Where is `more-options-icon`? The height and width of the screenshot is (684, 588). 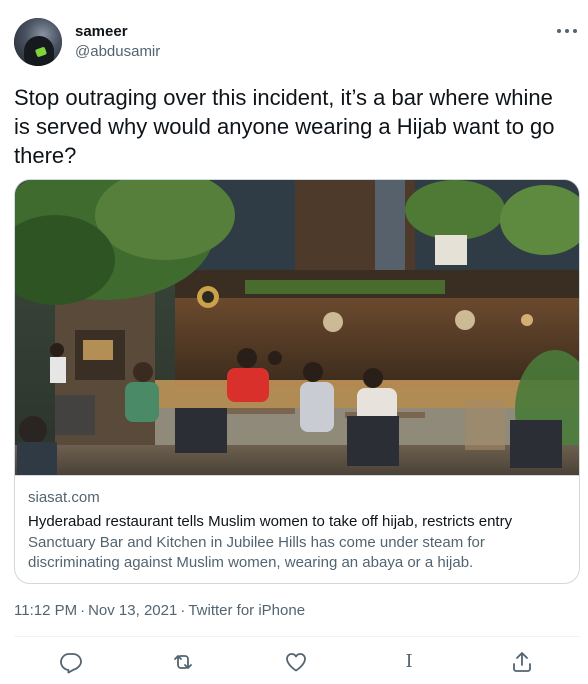 more-options-icon is located at coordinates (567, 31).